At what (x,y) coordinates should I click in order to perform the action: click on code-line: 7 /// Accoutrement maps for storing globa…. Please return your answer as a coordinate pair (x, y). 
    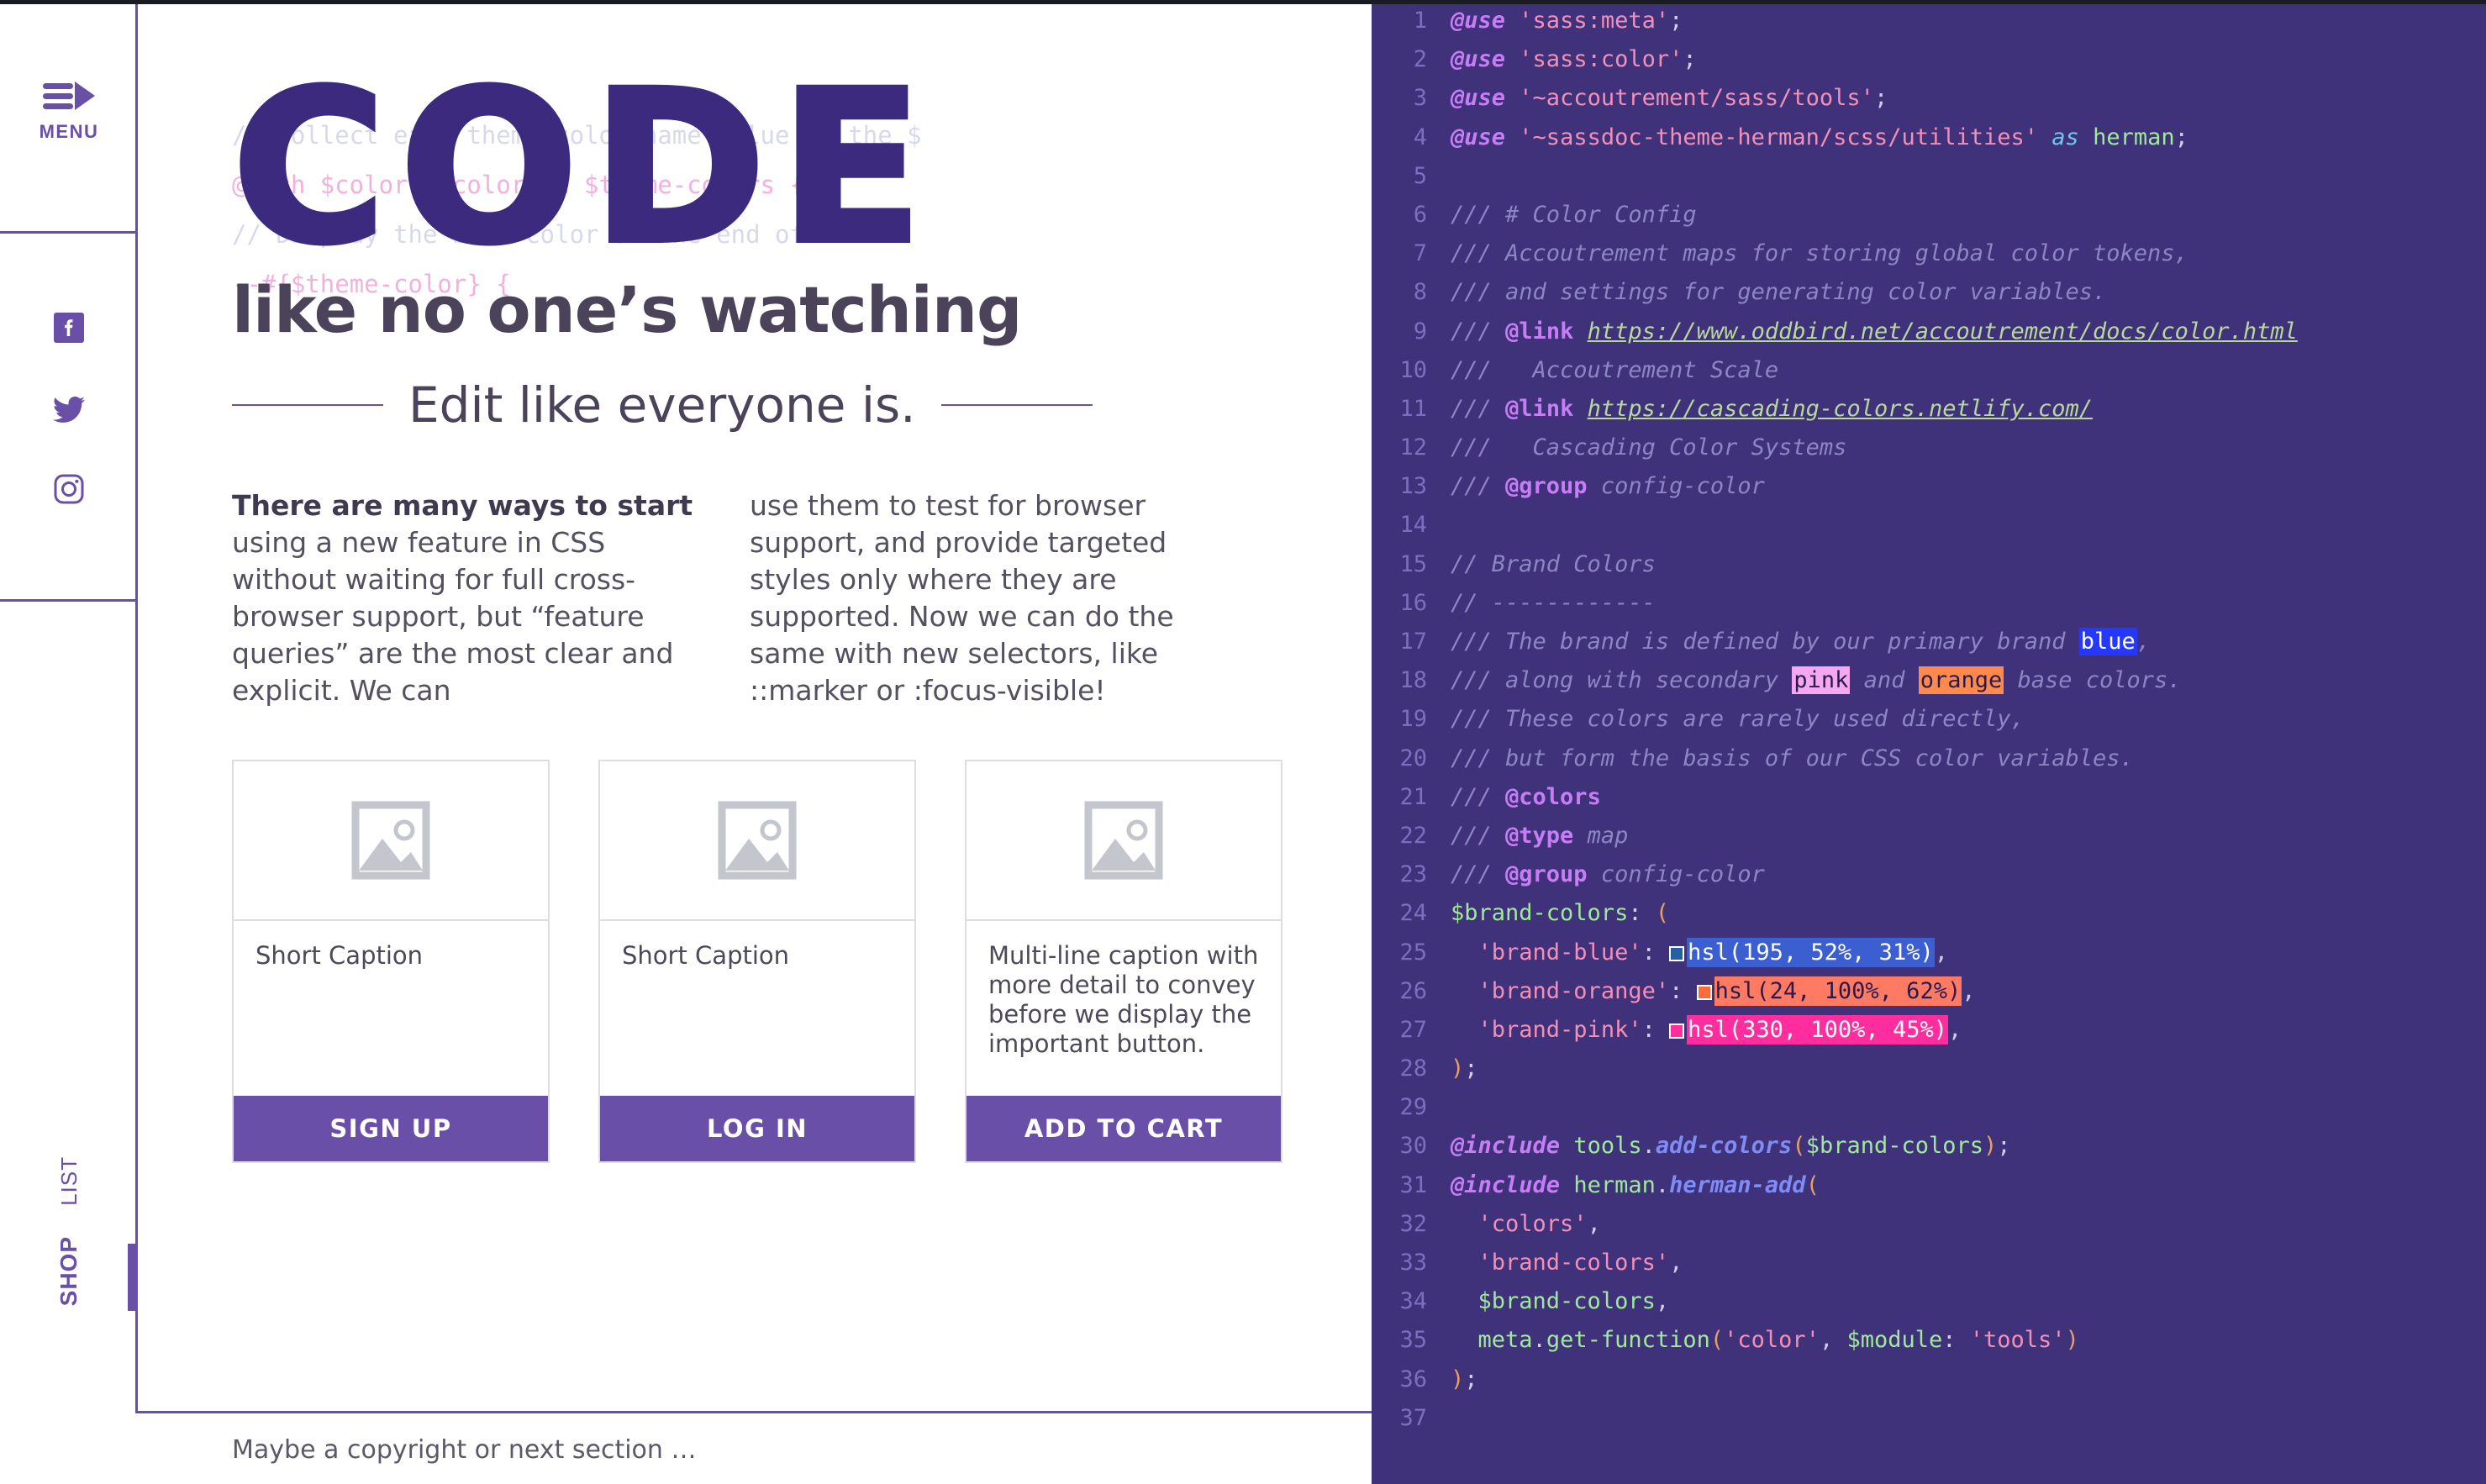
    Looking at the image, I should click on (1929, 254).